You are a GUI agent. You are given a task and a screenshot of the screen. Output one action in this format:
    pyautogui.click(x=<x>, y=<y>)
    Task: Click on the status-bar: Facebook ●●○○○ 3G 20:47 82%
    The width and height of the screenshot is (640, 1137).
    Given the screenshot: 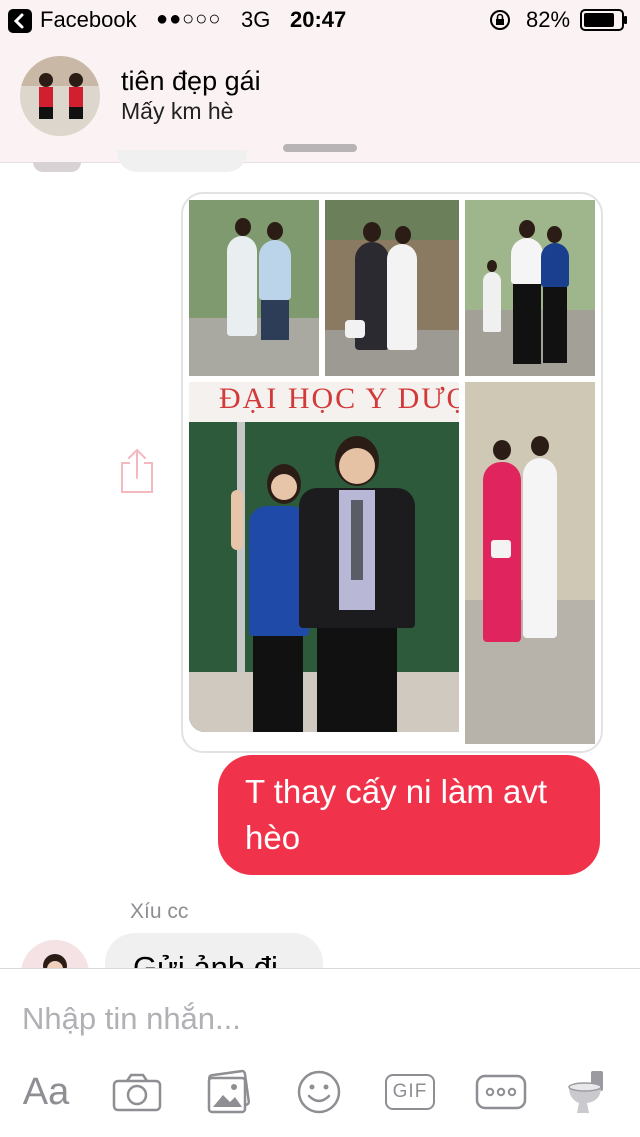 What is the action you would take?
    pyautogui.click(x=320, y=20)
    